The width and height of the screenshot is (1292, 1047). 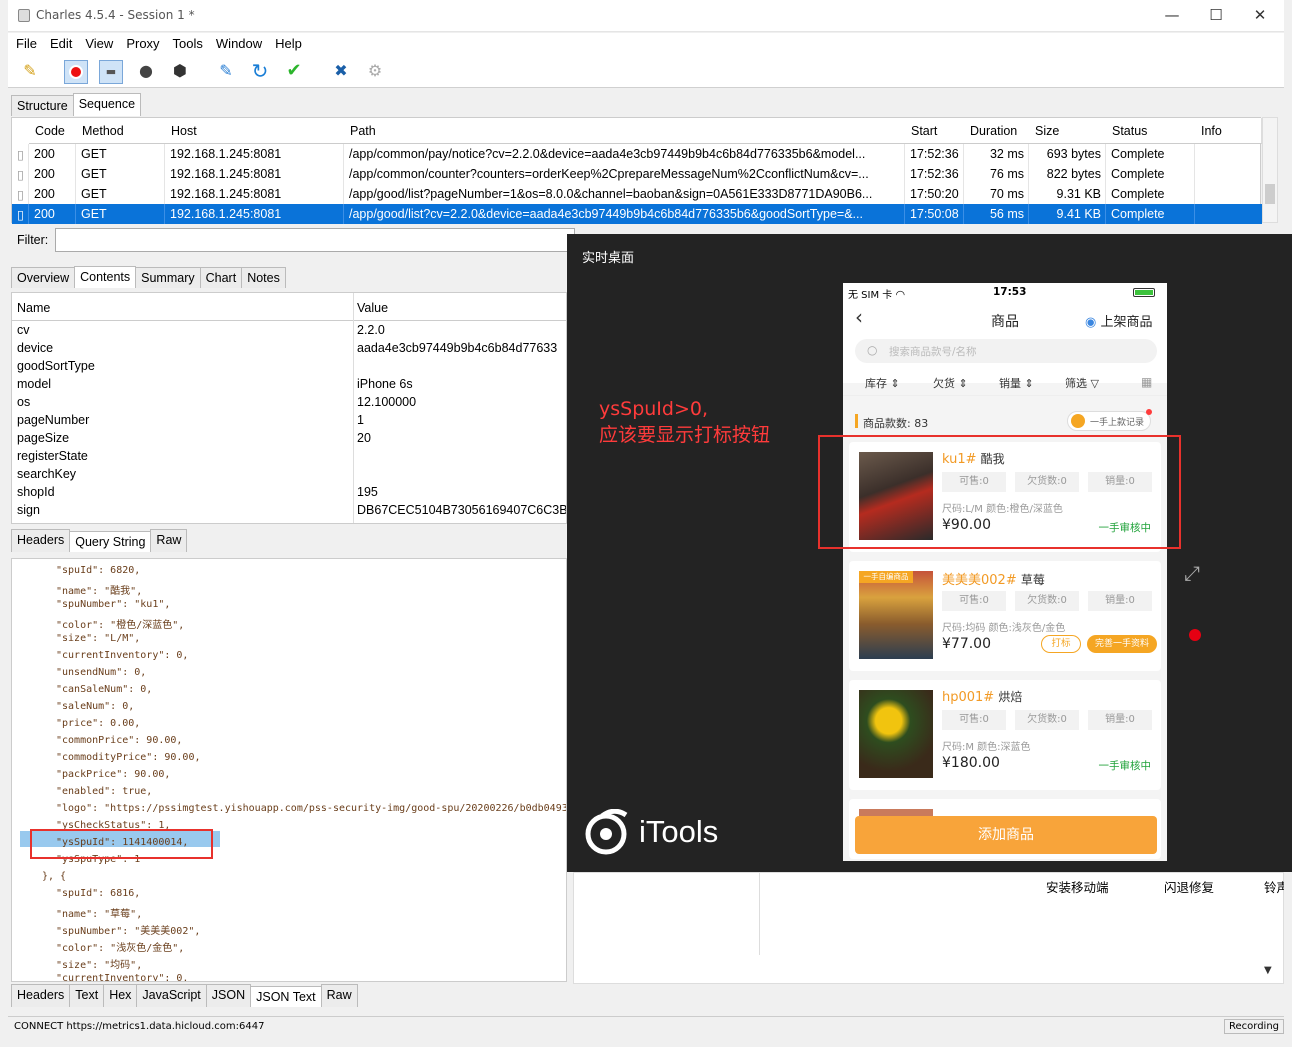 What do you see at coordinates (341, 72) in the screenshot?
I see `tools-icon: ✖` at bounding box center [341, 72].